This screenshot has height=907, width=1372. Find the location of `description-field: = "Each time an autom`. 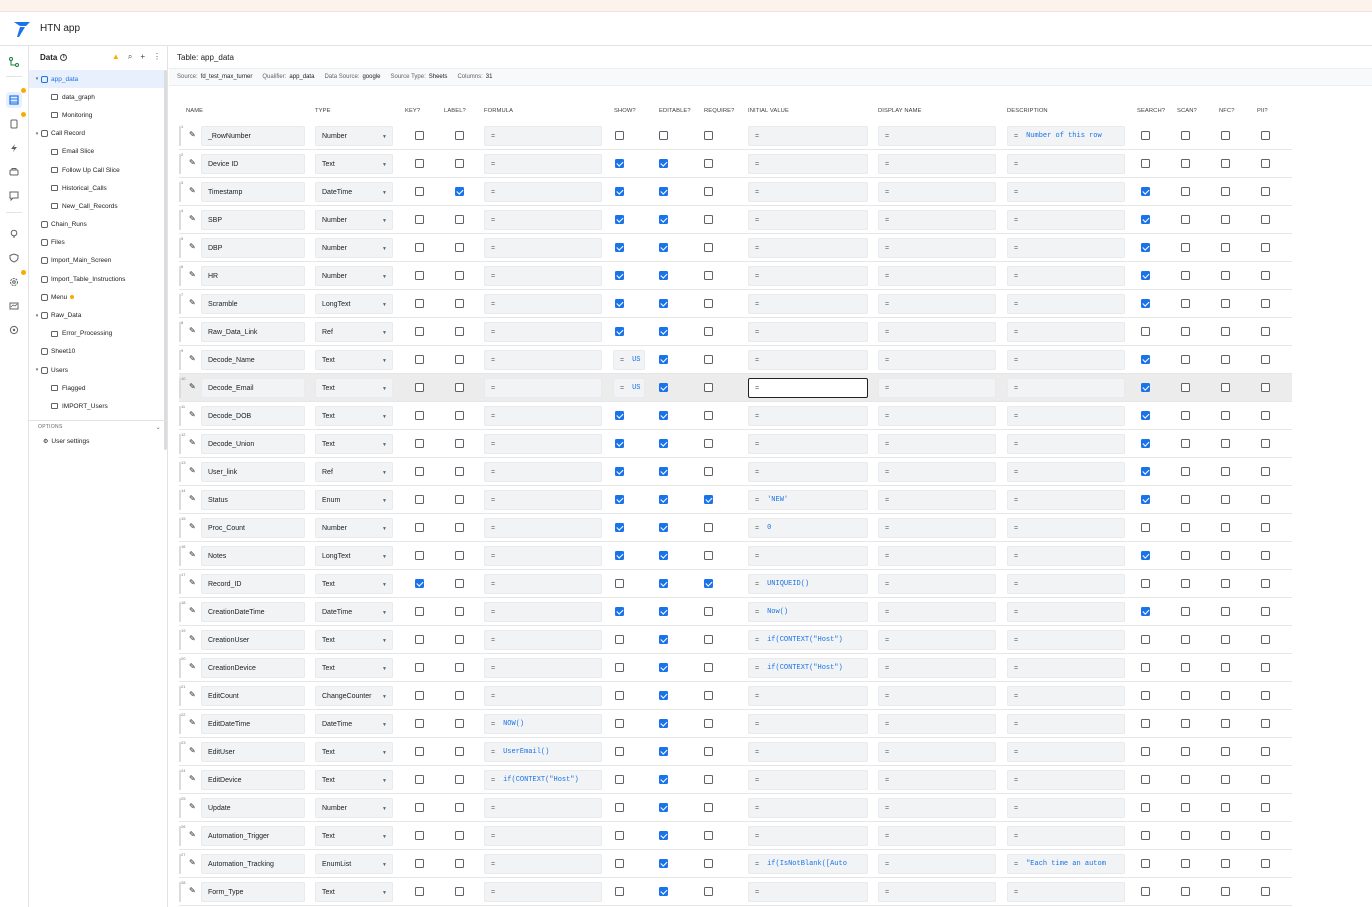

description-field: = "Each time an autom is located at coordinates (1066, 864).